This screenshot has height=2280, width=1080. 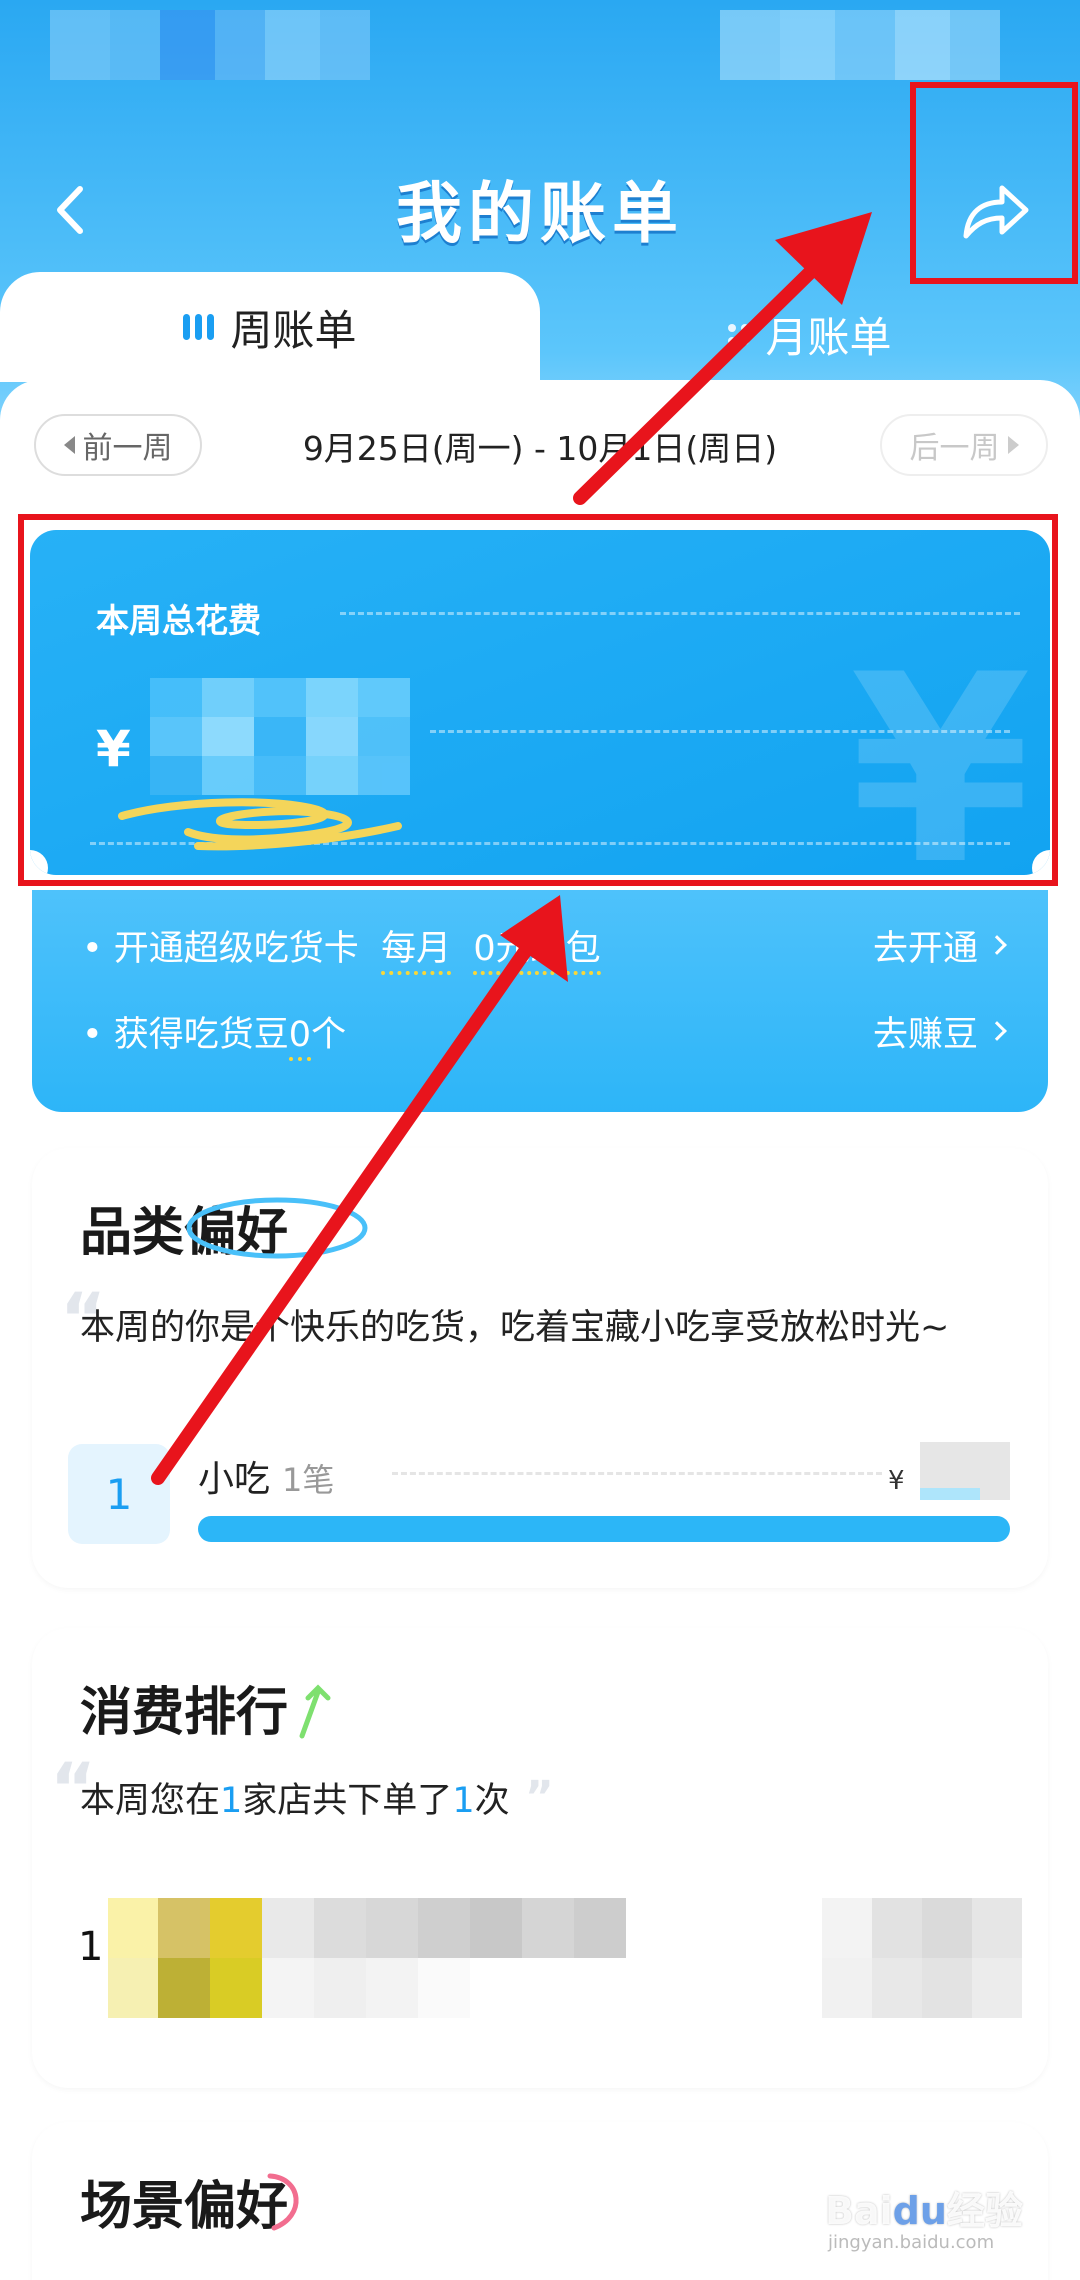 I want to click on annotation-arrow-diagonal, so click(x=349, y=1204).